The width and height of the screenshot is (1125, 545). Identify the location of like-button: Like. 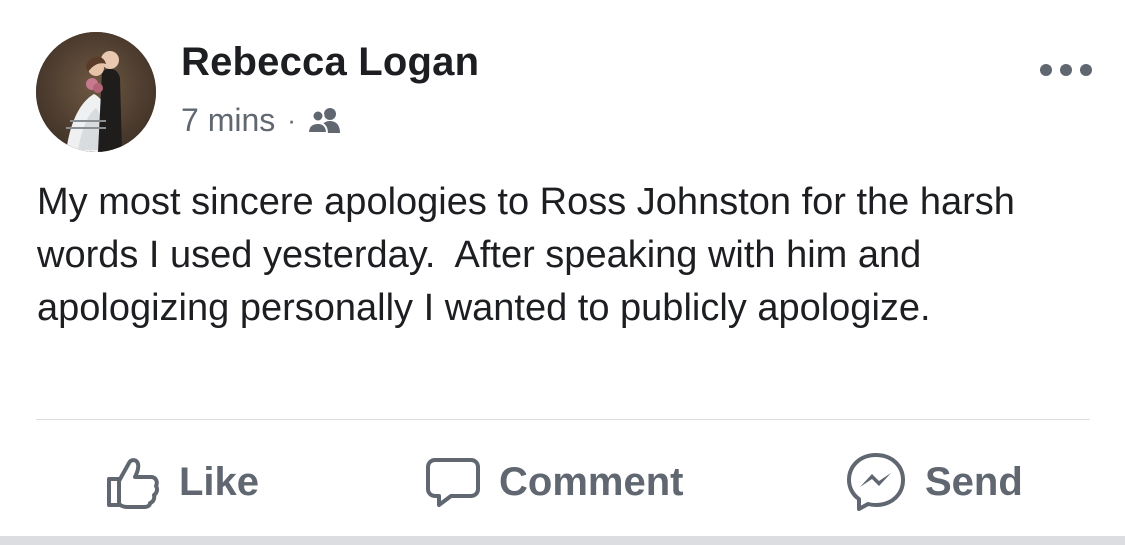
(182, 482).